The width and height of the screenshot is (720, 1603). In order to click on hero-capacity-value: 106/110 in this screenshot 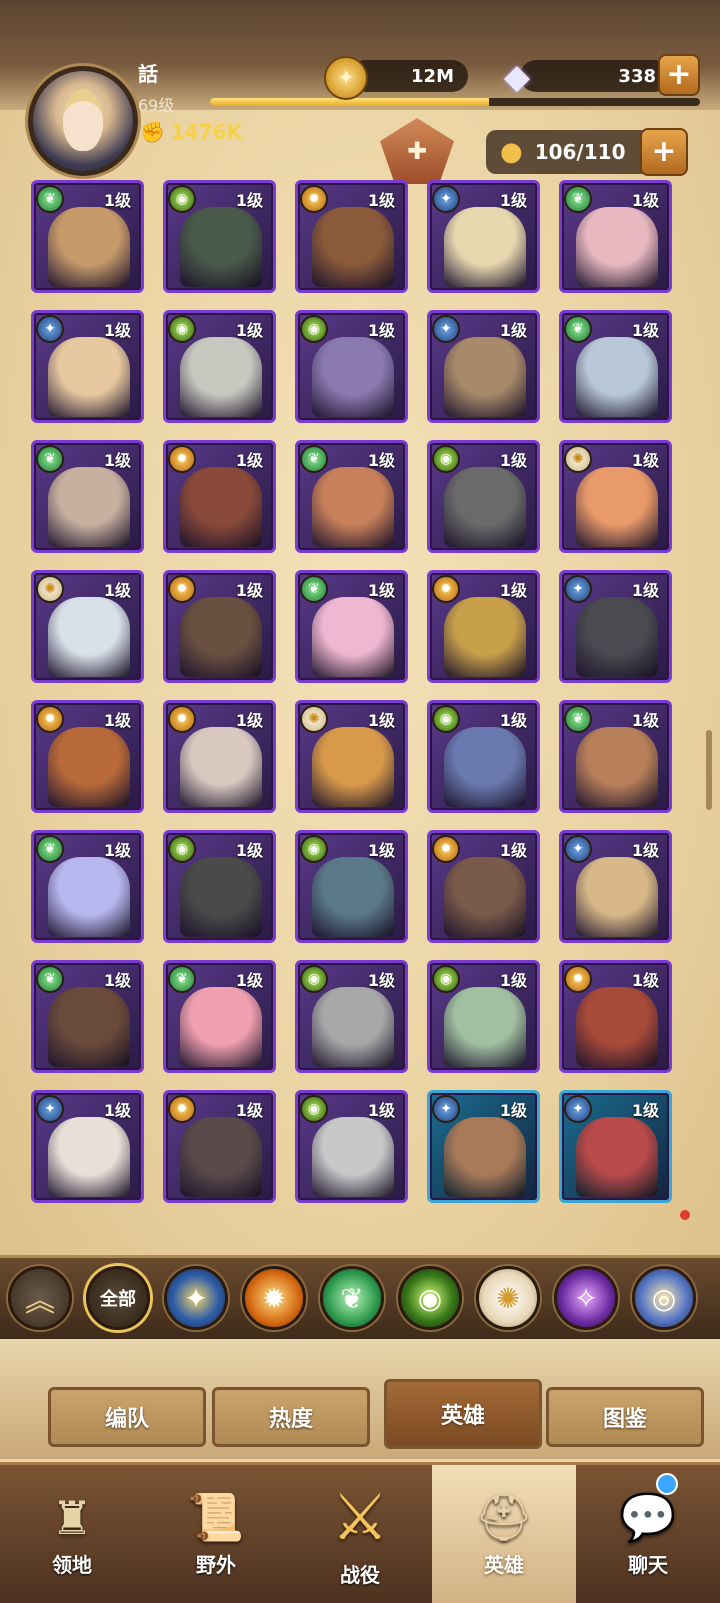, I will do `click(580, 152)`.